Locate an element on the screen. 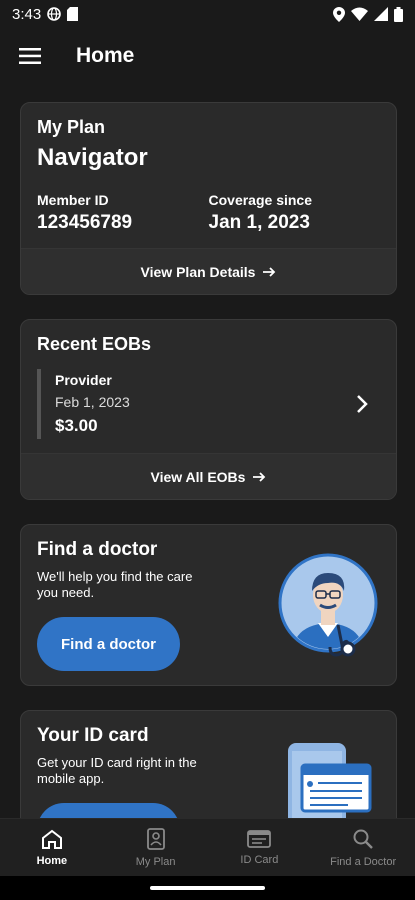 The width and height of the screenshot is (415, 900). coverage-date: Jan 1, 2023 is located at coordinates (259, 222).